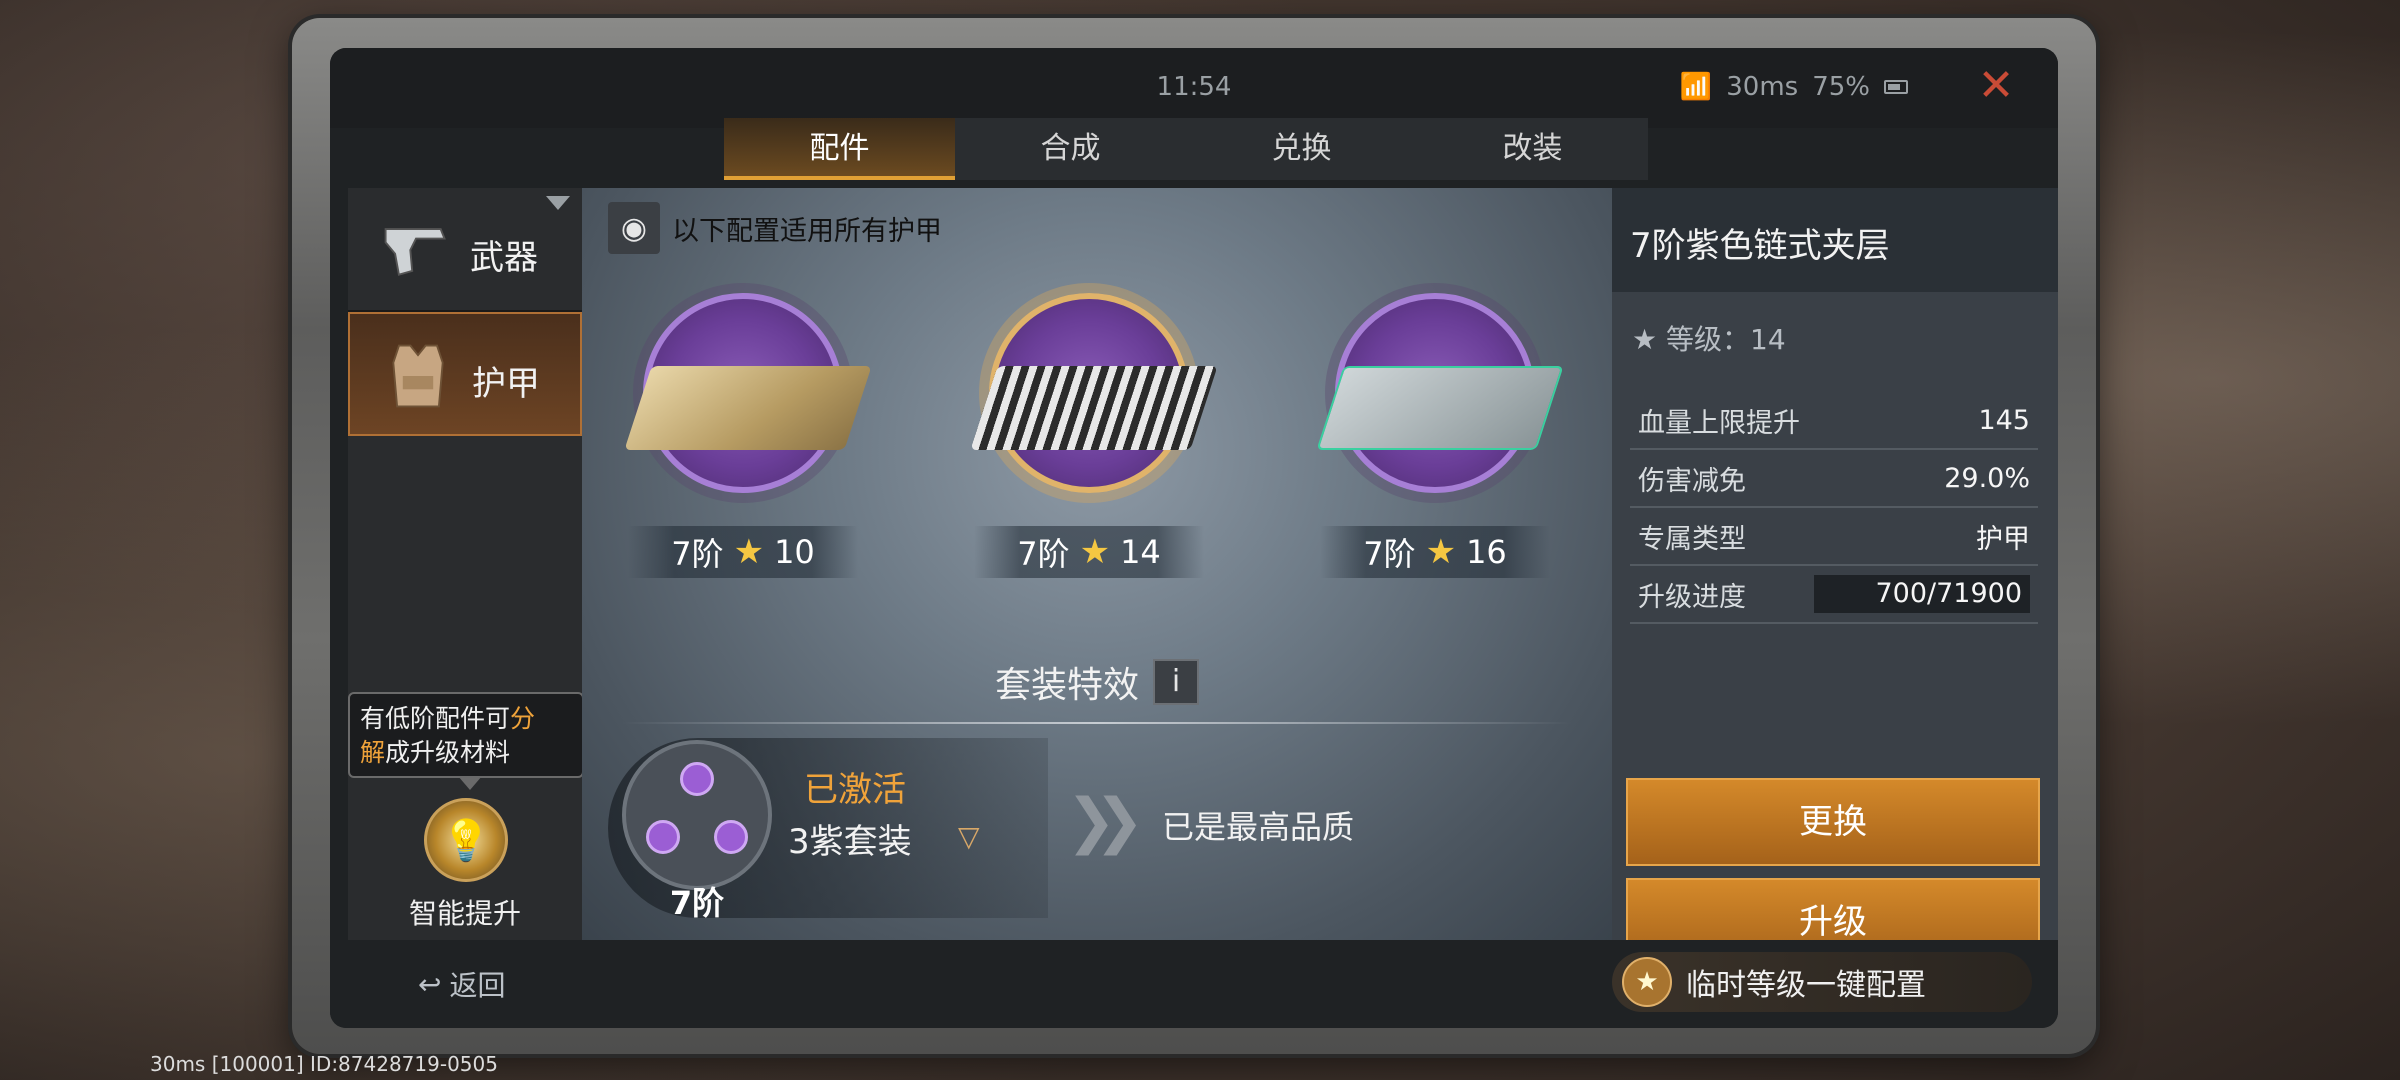 This screenshot has height=1080, width=2400. I want to click on stat-row: 专属类型 护甲, so click(1834, 537).